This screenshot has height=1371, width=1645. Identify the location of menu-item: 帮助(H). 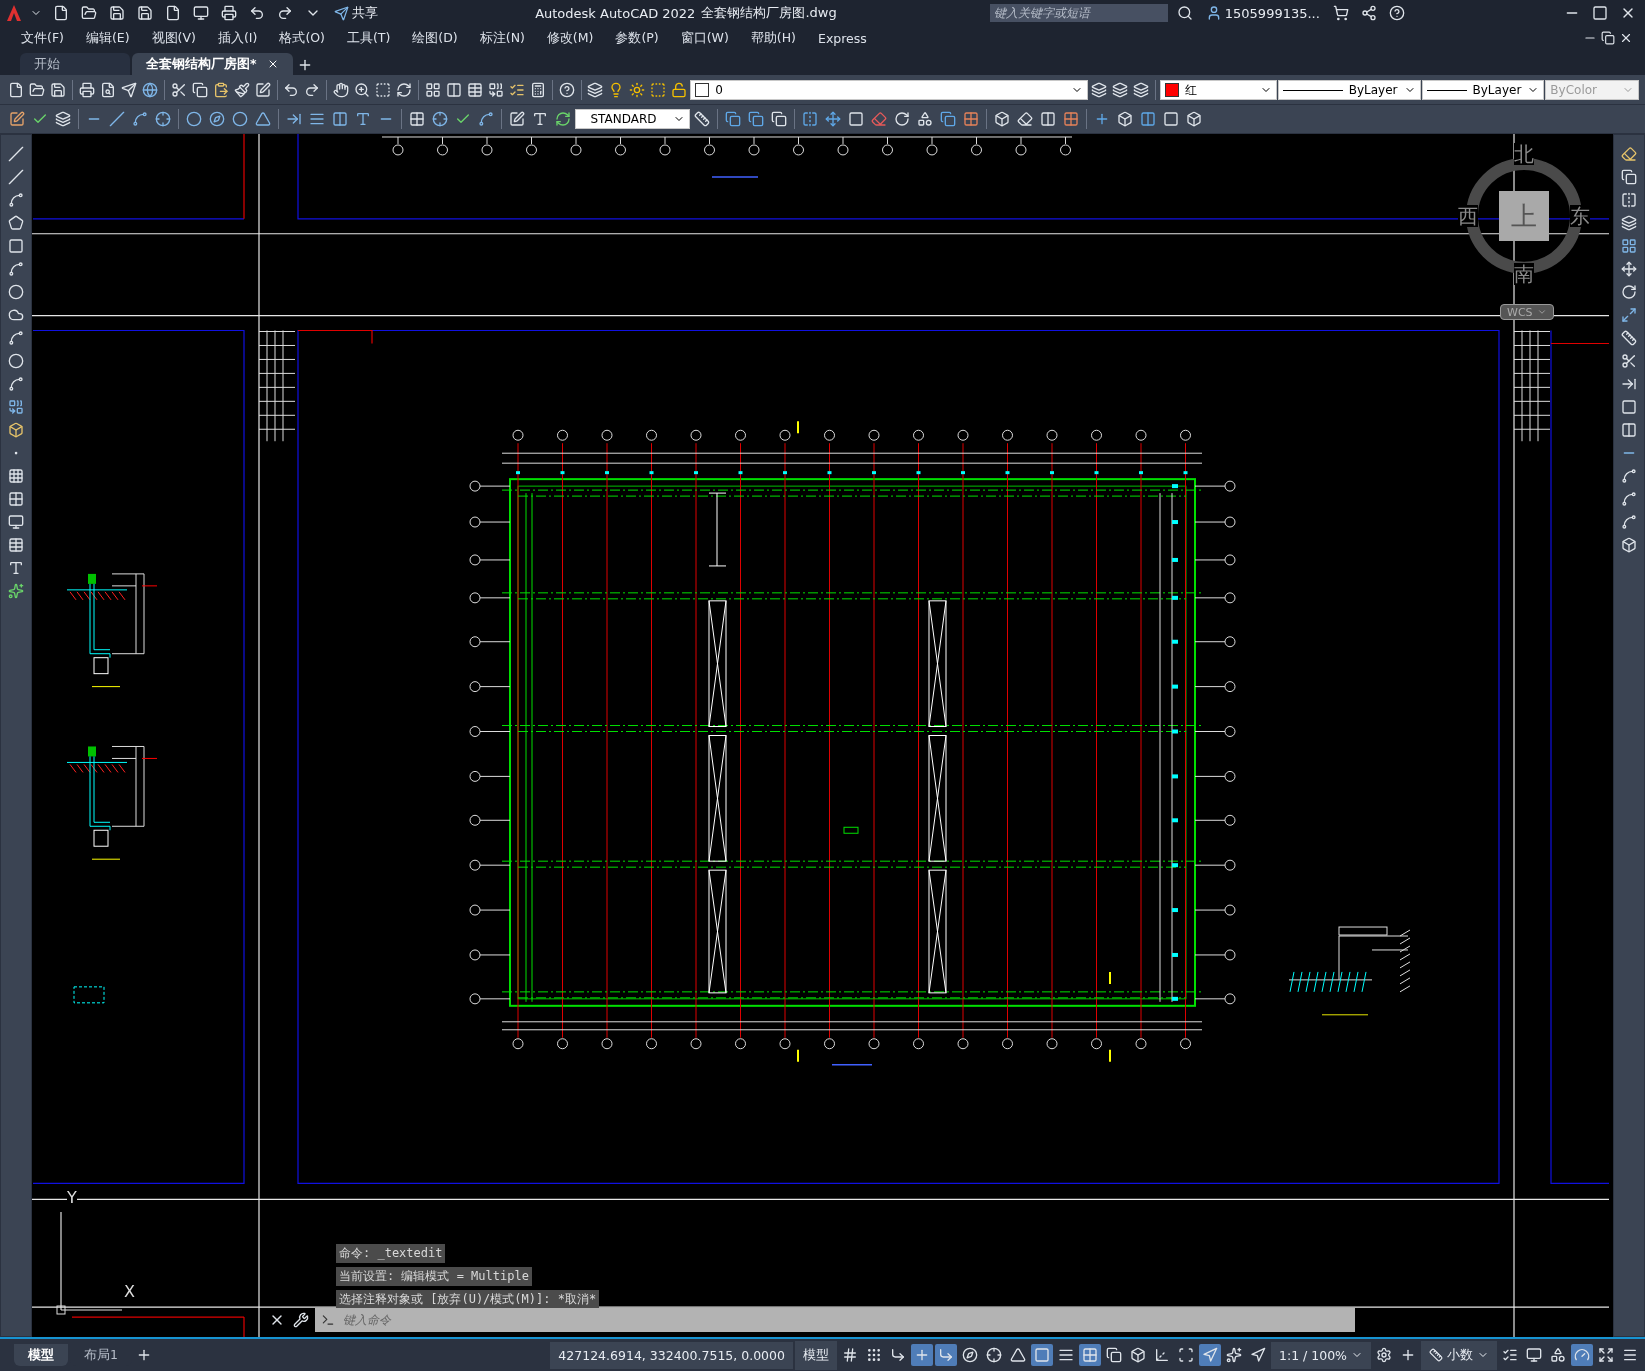
(773, 38).